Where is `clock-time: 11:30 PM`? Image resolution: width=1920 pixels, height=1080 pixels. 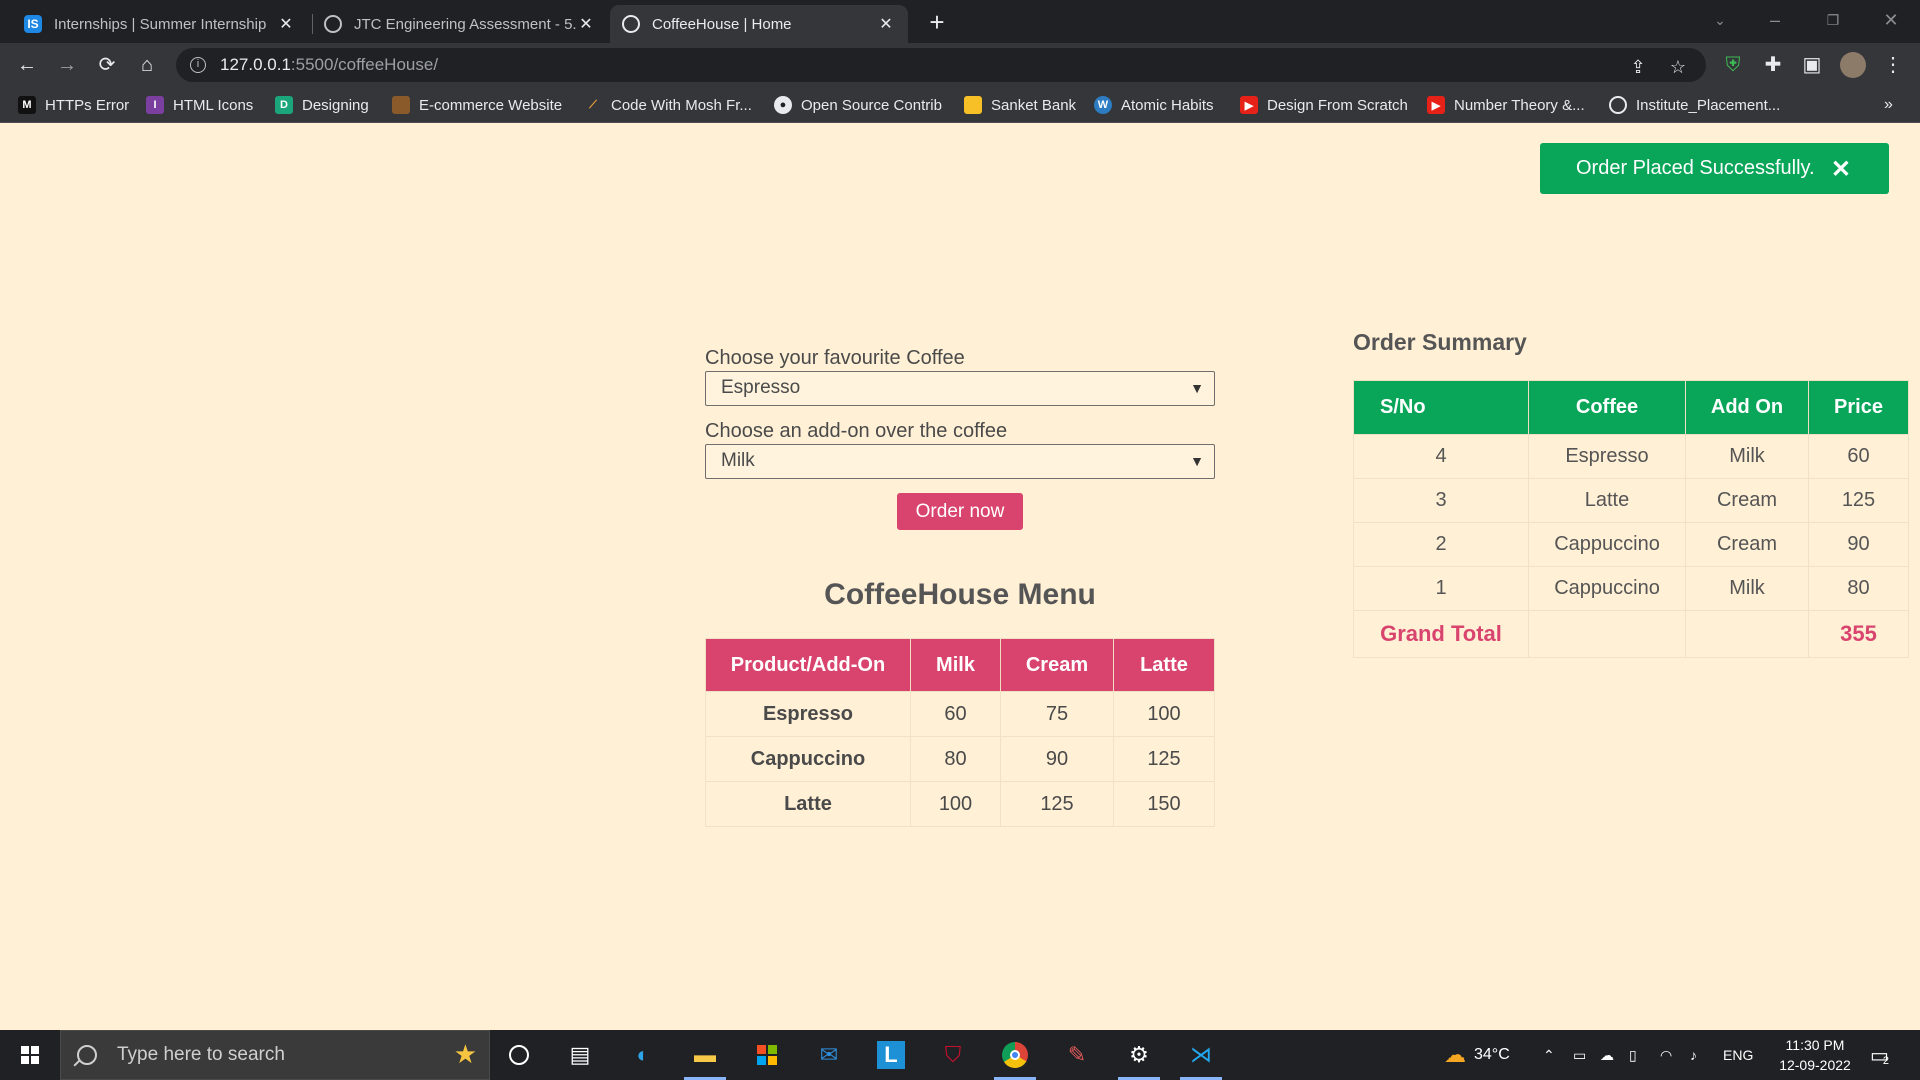
clock-time: 11:30 PM is located at coordinates (1815, 1045).